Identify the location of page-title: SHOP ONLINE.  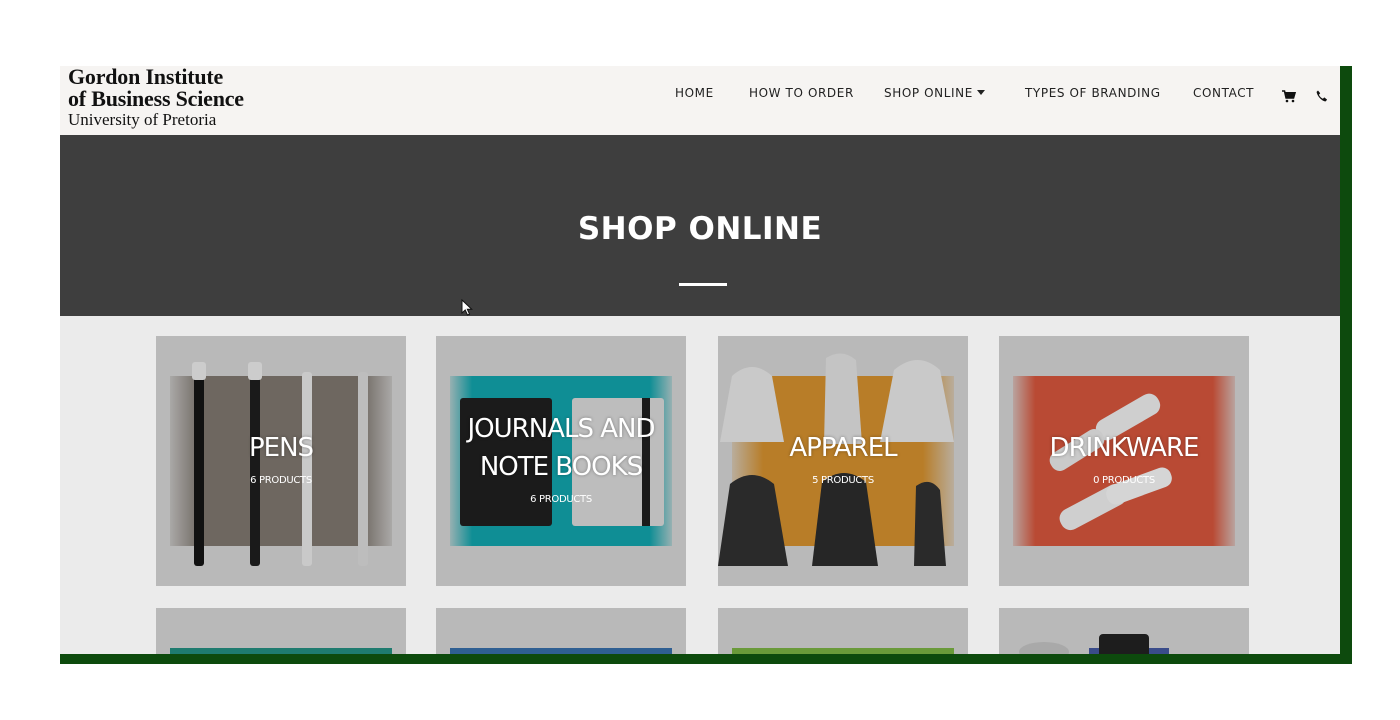
(700, 229).